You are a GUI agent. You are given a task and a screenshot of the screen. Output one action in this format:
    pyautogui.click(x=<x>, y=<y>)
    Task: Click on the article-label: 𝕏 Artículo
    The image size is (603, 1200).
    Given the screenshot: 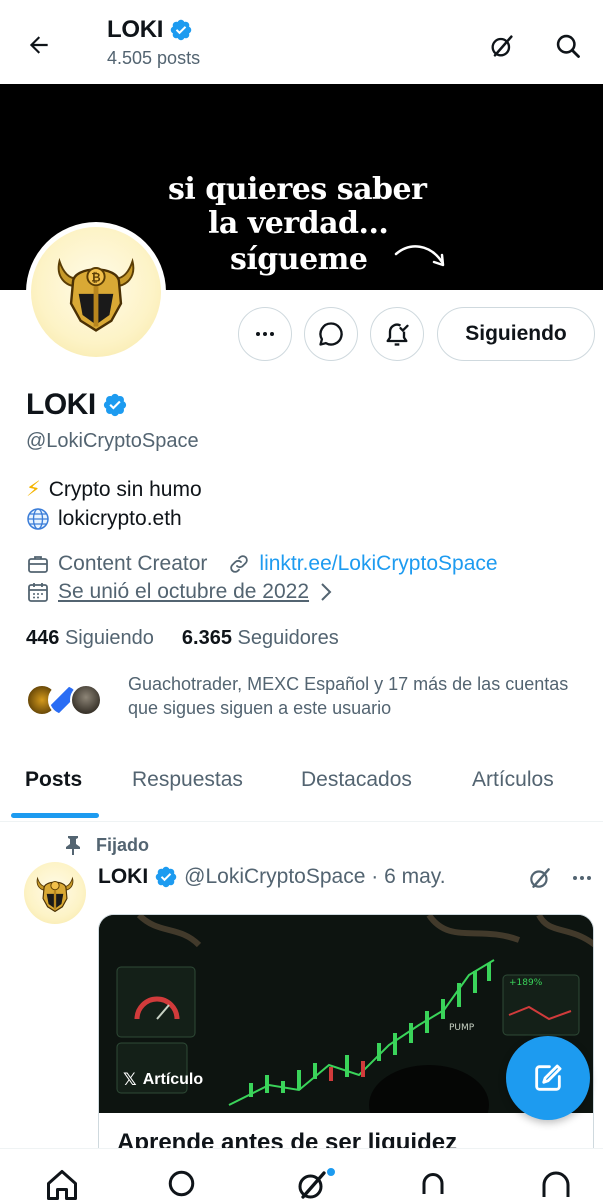 What is the action you would take?
    pyautogui.click(x=163, y=1080)
    